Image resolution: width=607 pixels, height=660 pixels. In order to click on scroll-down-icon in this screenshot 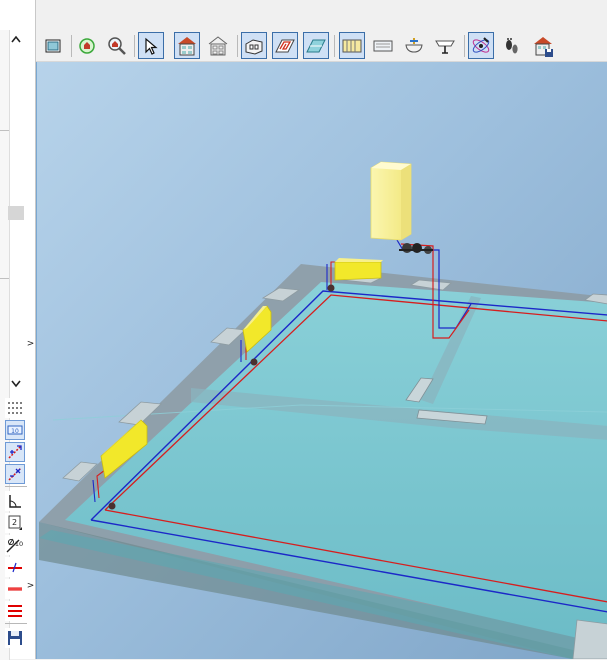, I will do `click(16, 386)`.